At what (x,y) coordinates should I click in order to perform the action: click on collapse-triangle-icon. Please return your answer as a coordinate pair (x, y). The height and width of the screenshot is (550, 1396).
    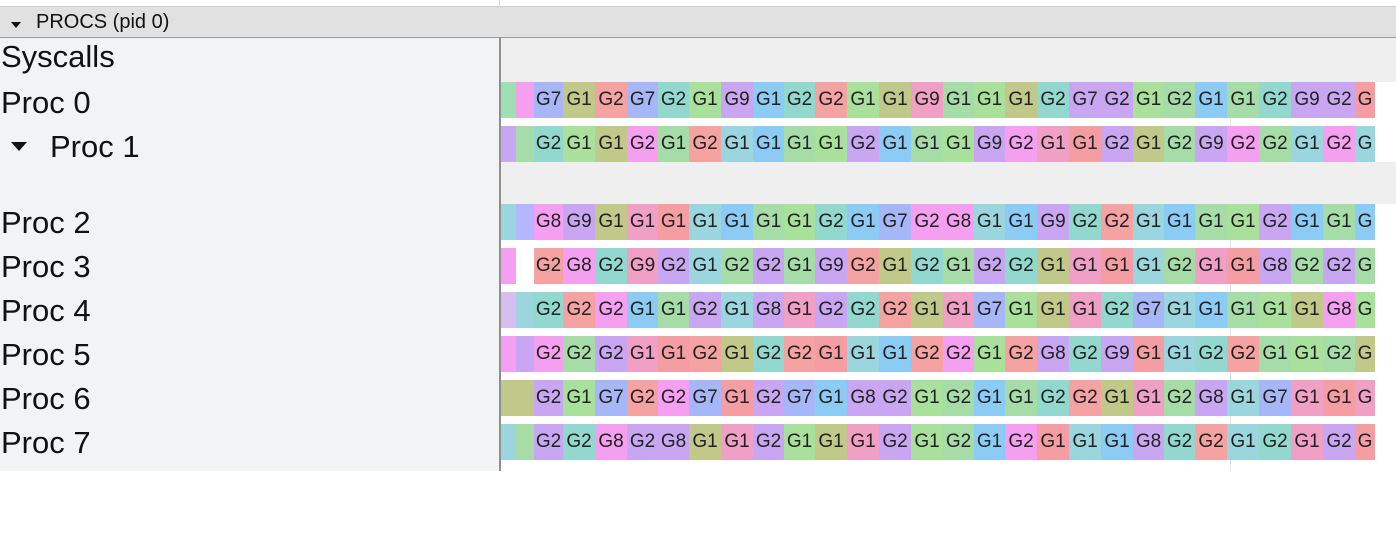
    Looking at the image, I should click on (16, 25).